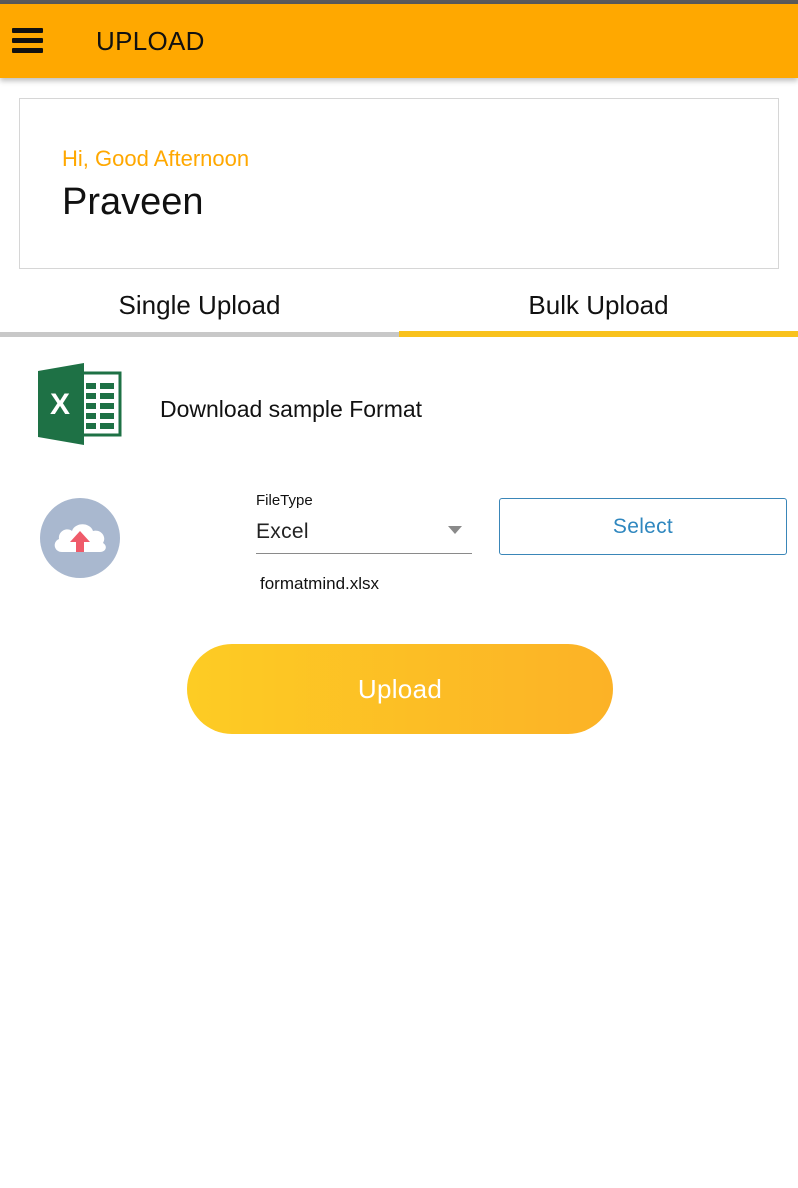  Describe the element at coordinates (156, 158) in the screenshot. I see `greeting-text: Hi, Good Afternoon` at that location.